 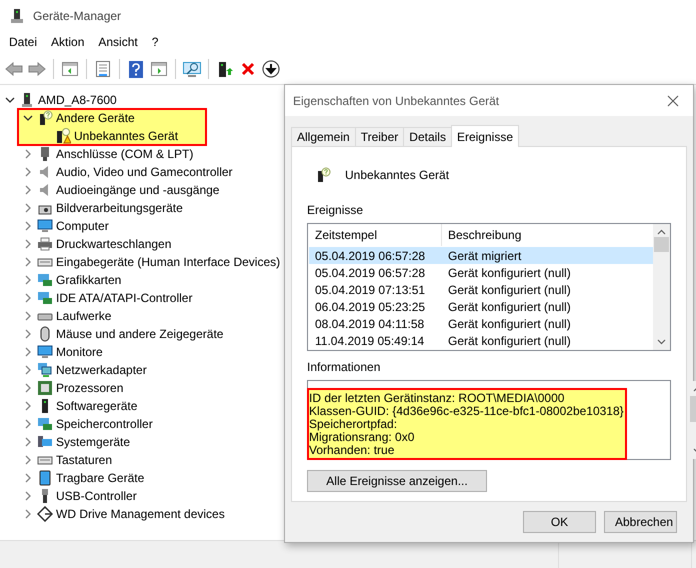 I want to click on info-text: ID der letzten Gerätinstanz: ROOT\MEDIA\0000 Klassen-GUID: {4d36e96c-e325-11ce-bfc1-08002be10318} Speicherortpfad: Migrationsrang: 0x0 Vorhanden: true, so click(x=467, y=424).